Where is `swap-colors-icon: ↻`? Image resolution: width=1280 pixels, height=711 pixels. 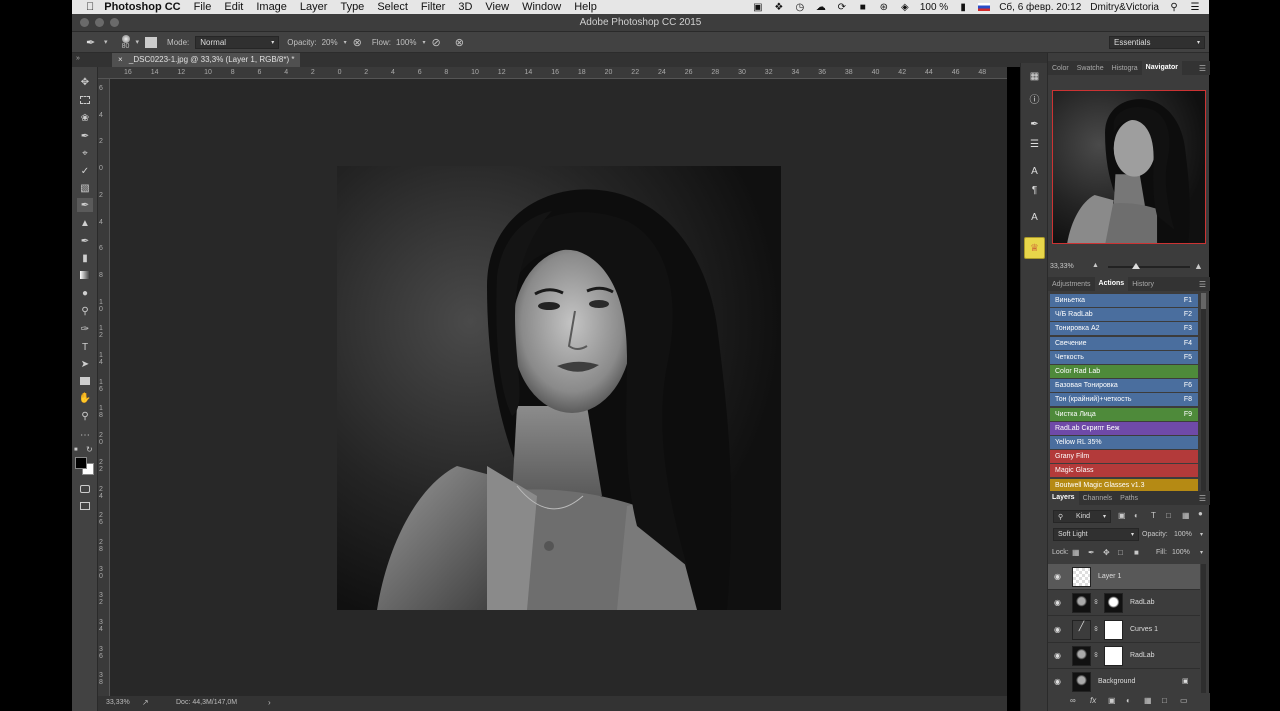
swap-colors-icon: ↻ is located at coordinates (89, 449).